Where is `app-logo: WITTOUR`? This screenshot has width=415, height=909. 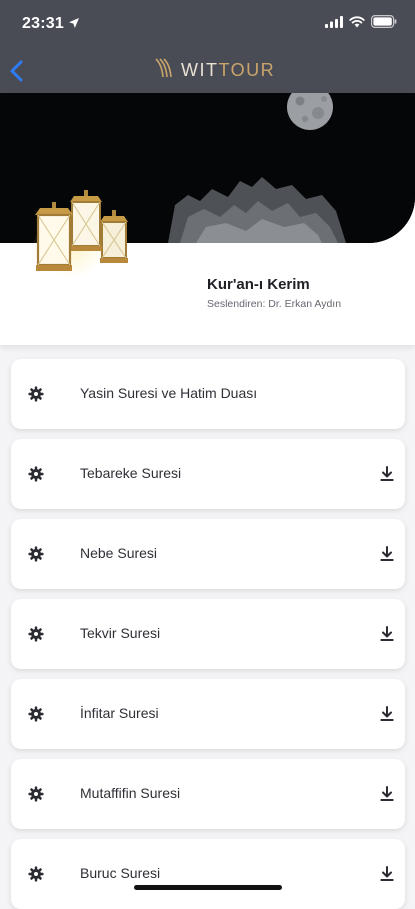
app-logo: WITTOUR is located at coordinates (215, 70).